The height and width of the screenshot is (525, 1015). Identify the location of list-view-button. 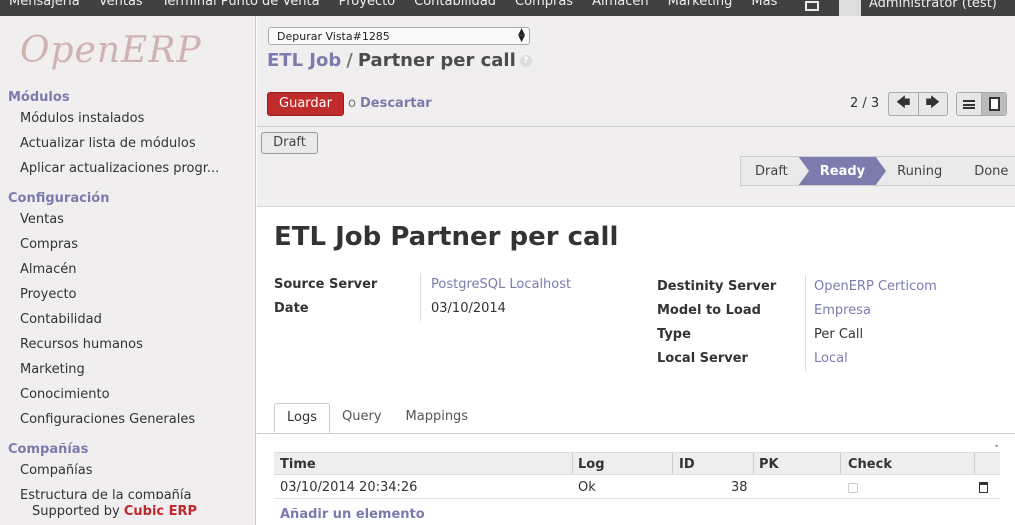
(969, 104).